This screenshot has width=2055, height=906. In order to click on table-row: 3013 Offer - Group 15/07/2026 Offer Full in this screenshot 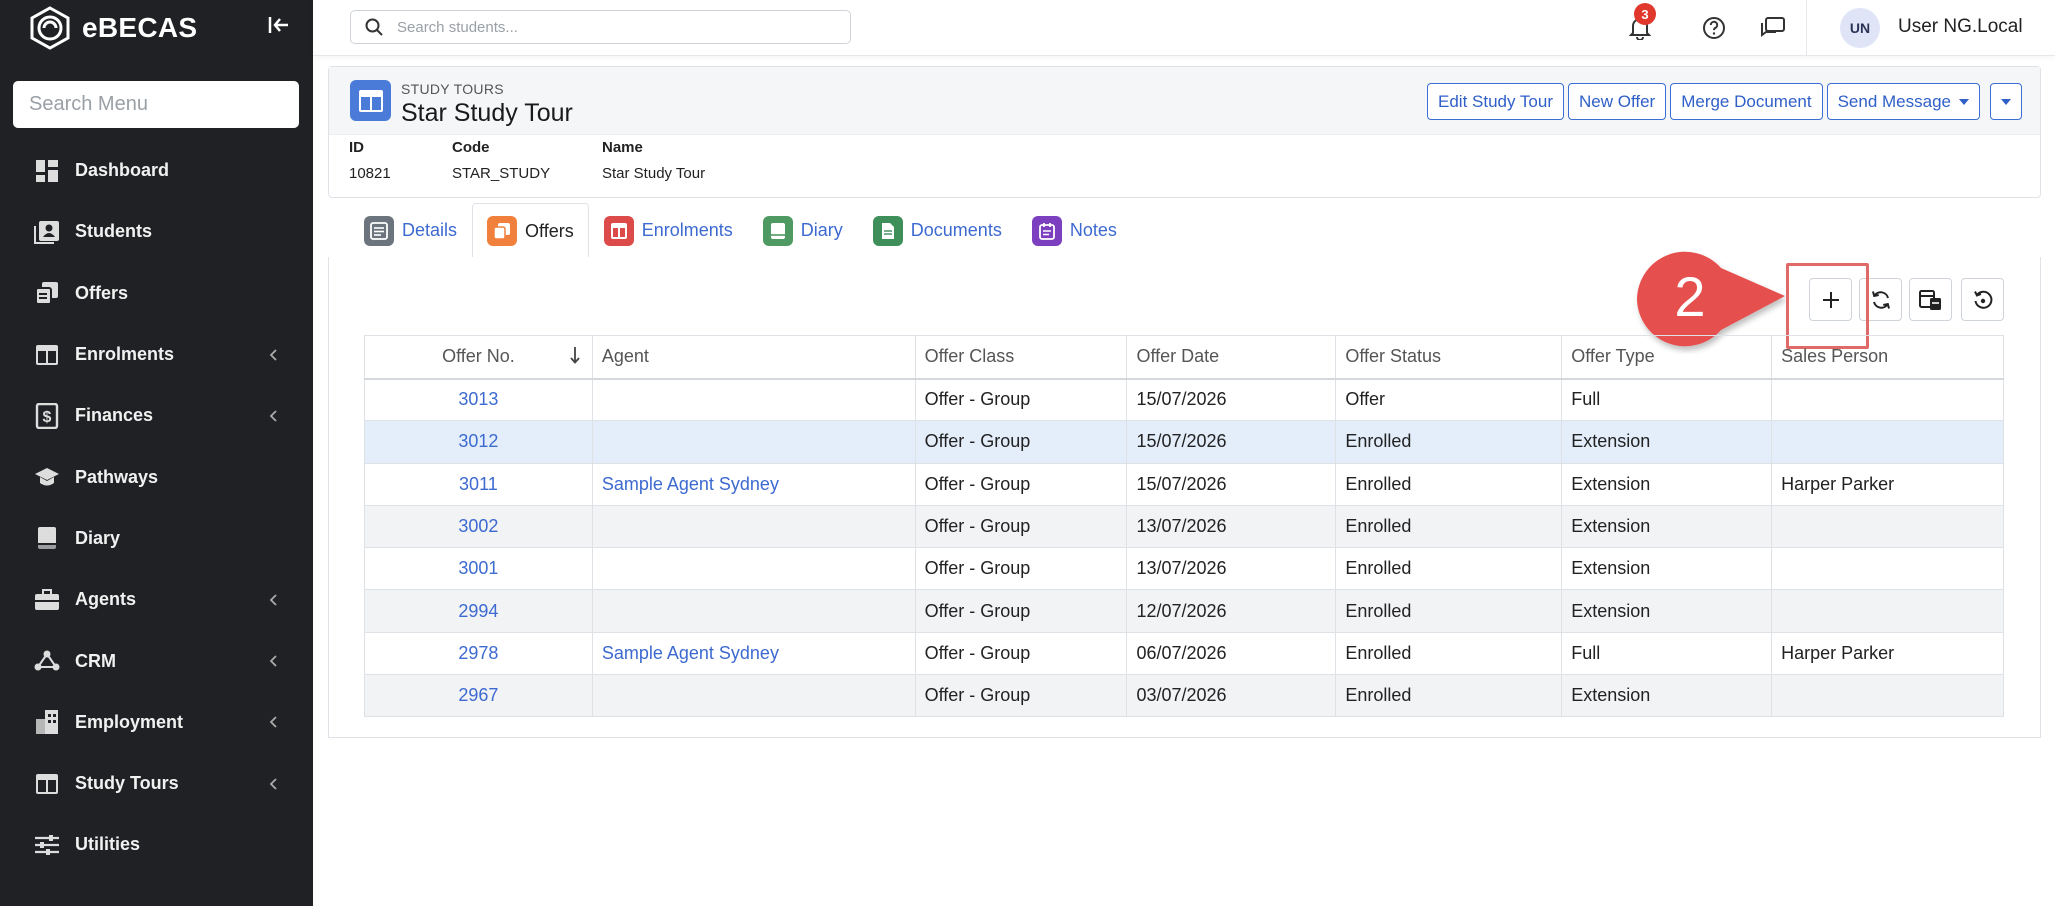, I will do `click(1184, 399)`.